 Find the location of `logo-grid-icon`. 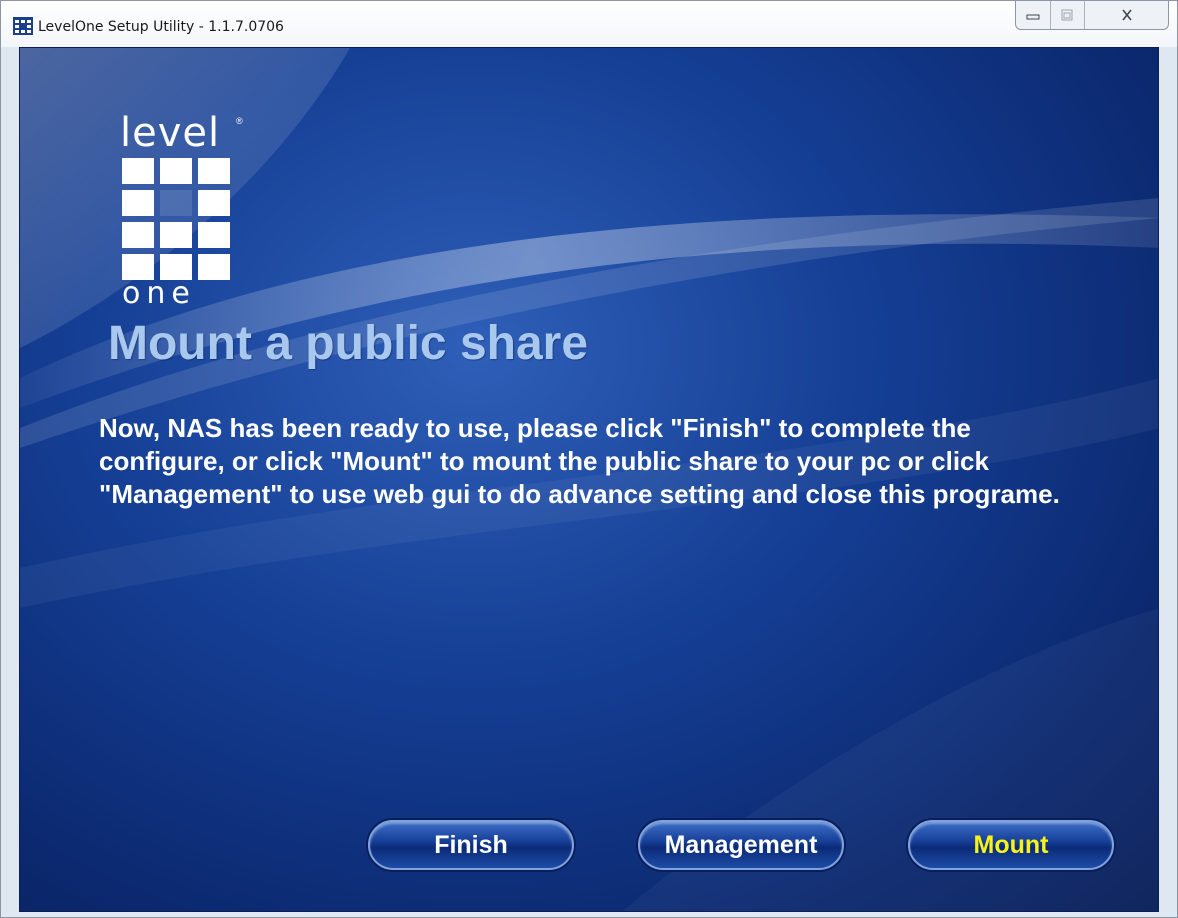

logo-grid-icon is located at coordinates (176, 219).